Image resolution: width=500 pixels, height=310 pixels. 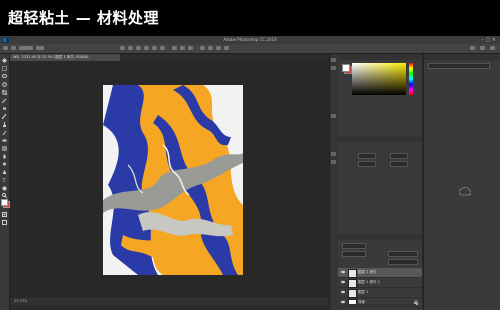 I want to click on layer-actions-bar, so click(x=380, y=306).